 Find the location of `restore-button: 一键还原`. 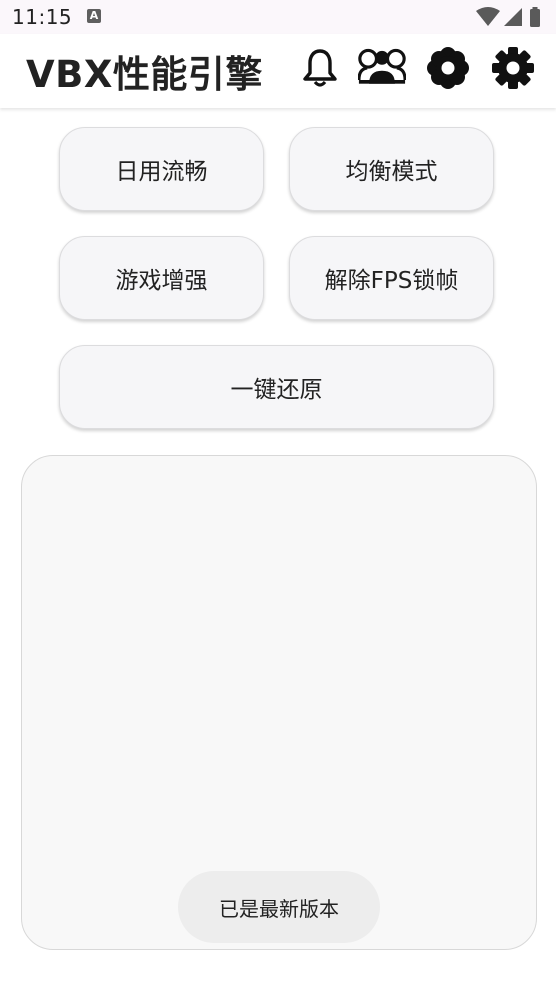

restore-button: 一键还原 is located at coordinates (276, 387).